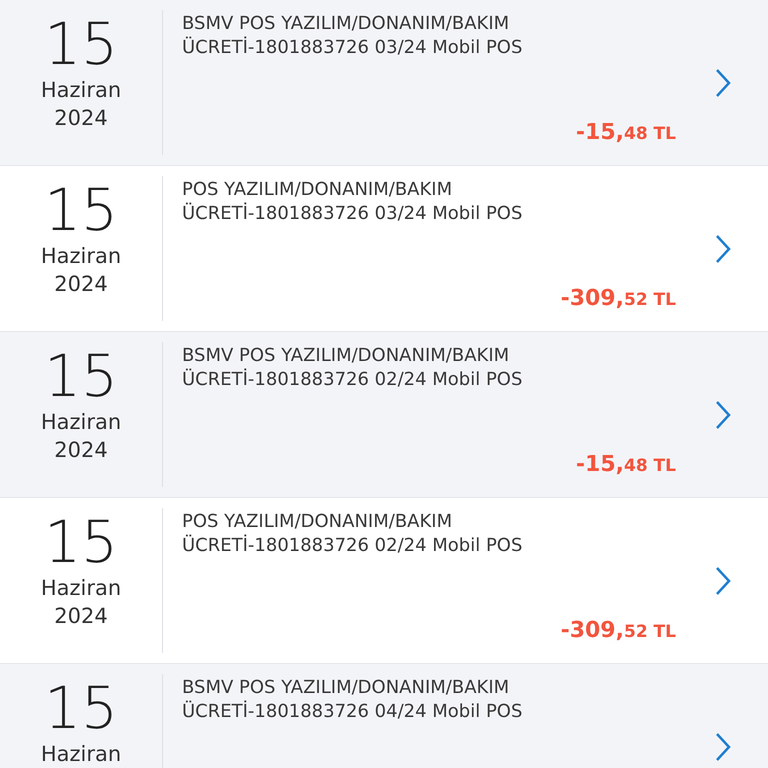  What do you see at coordinates (353, 36) in the screenshot?
I see `transaction-description: BSMV POS YAZILIM/DONANIM/BAKIM ÜCRETİ-1801883726 03/24 Mobil POS` at bounding box center [353, 36].